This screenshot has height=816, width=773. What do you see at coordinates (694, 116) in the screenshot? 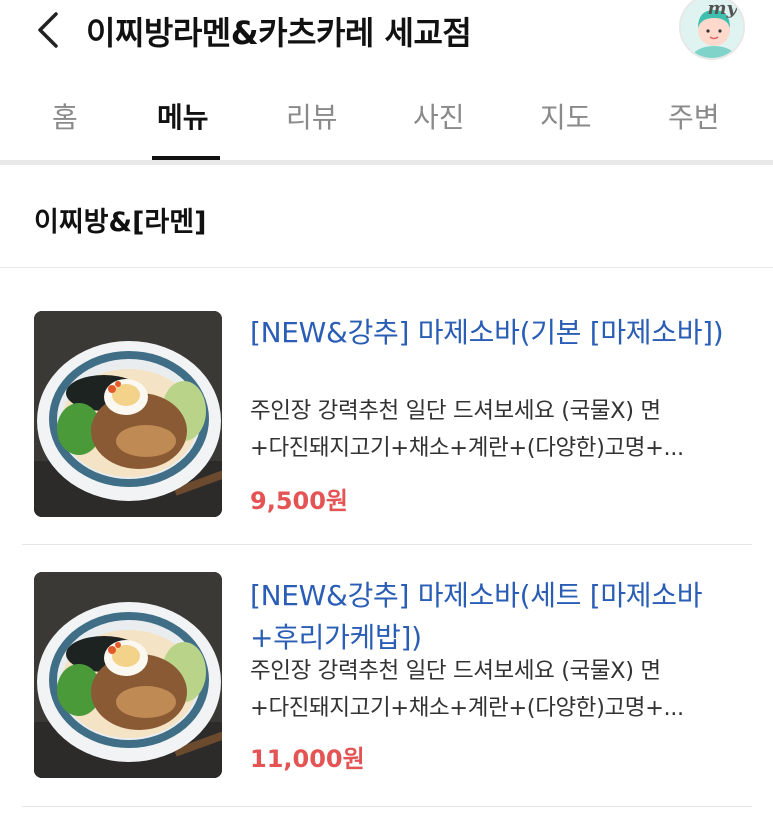
I see `tab-nearby: 주변` at bounding box center [694, 116].